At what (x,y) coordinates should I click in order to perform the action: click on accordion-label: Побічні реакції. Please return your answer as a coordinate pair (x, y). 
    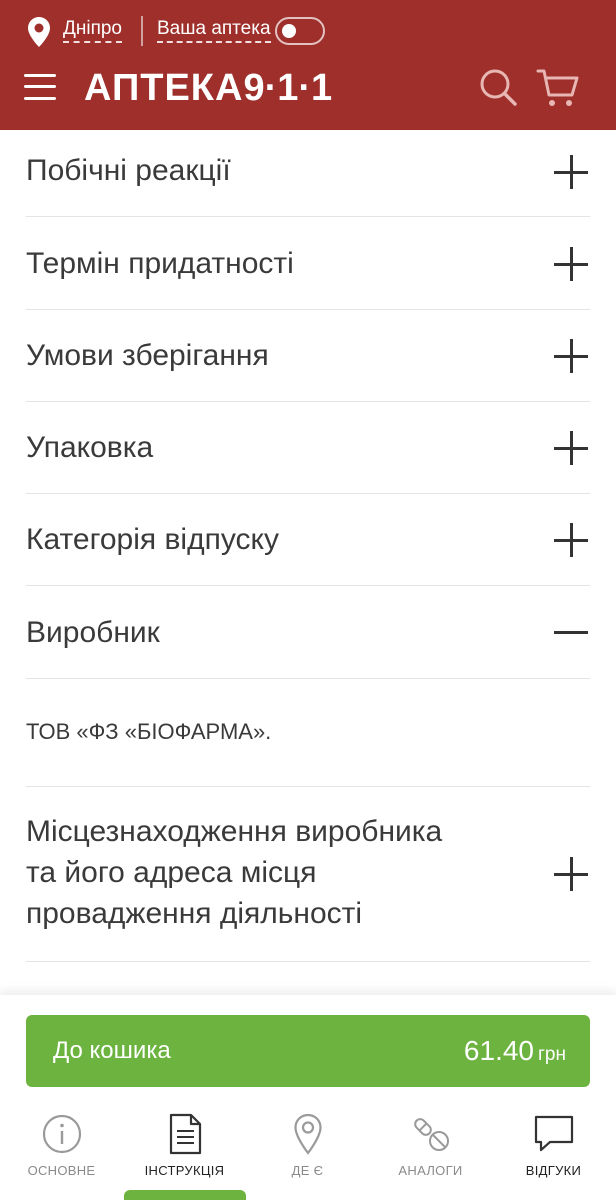
    Looking at the image, I should click on (128, 170).